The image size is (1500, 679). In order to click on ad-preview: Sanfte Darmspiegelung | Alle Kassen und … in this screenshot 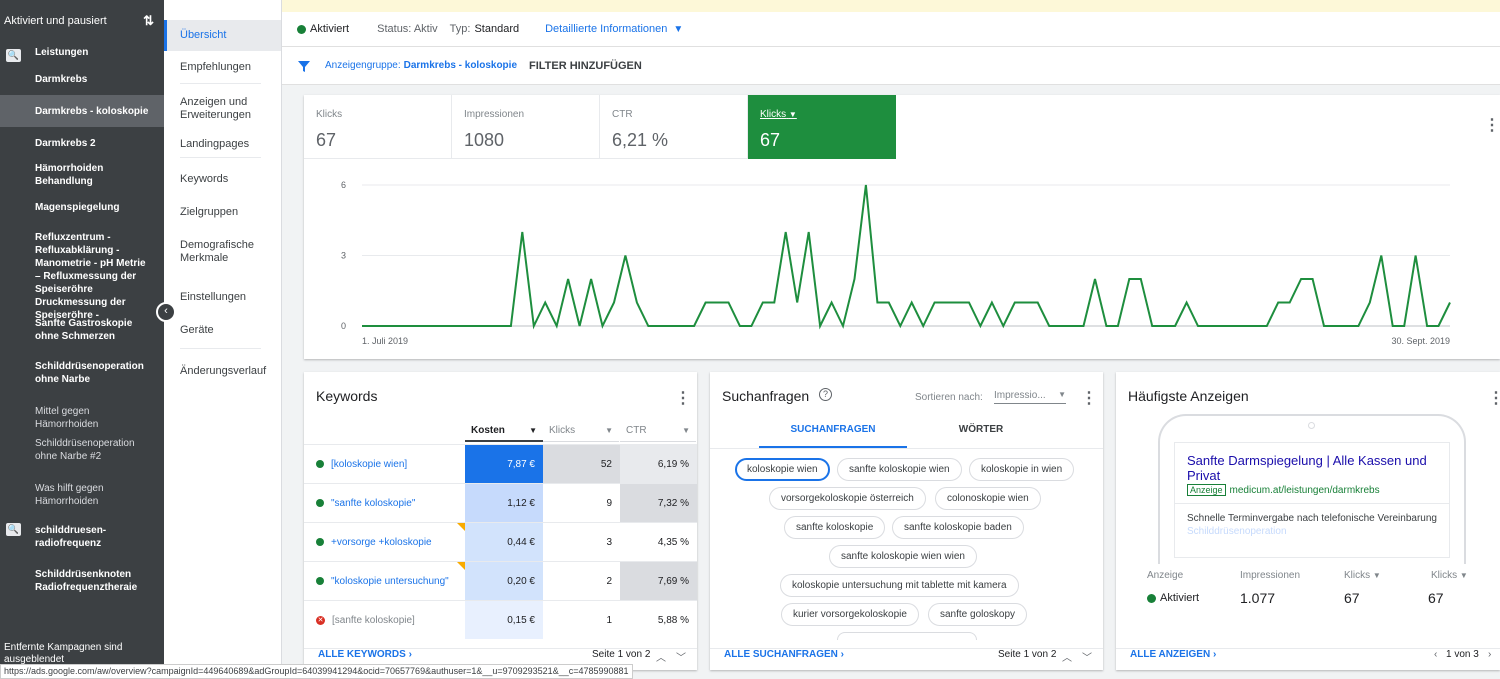, I will do `click(1312, 500)`.